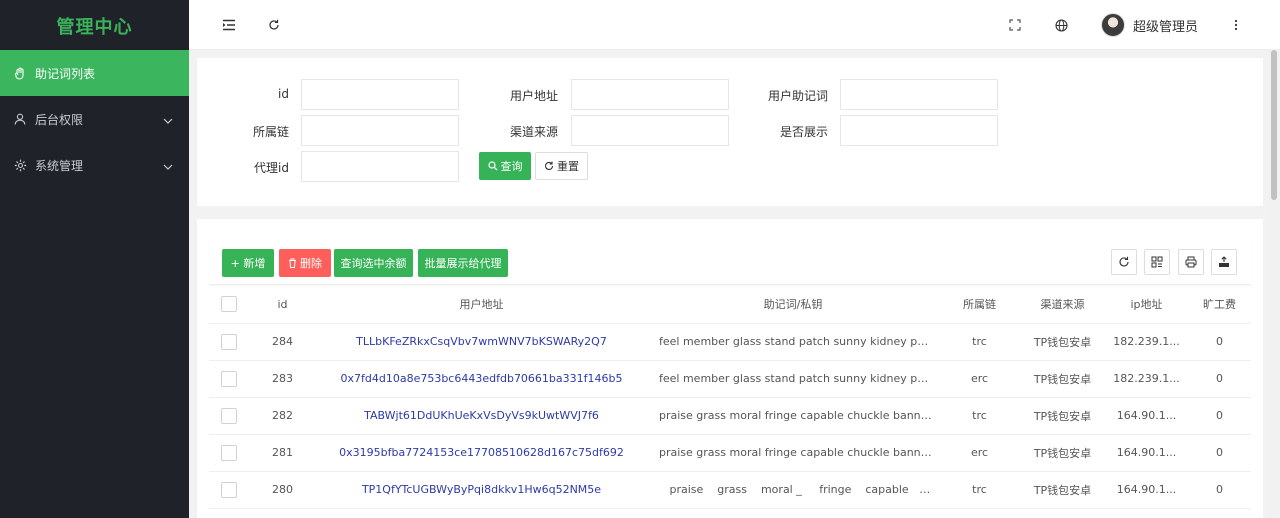 Image resolution: width=1280 pixels, height=518 pixels. What do you see at coordinates (1061, 25) in the screenshot?
I see `globe-icon` at bounding box center [1061, 25].